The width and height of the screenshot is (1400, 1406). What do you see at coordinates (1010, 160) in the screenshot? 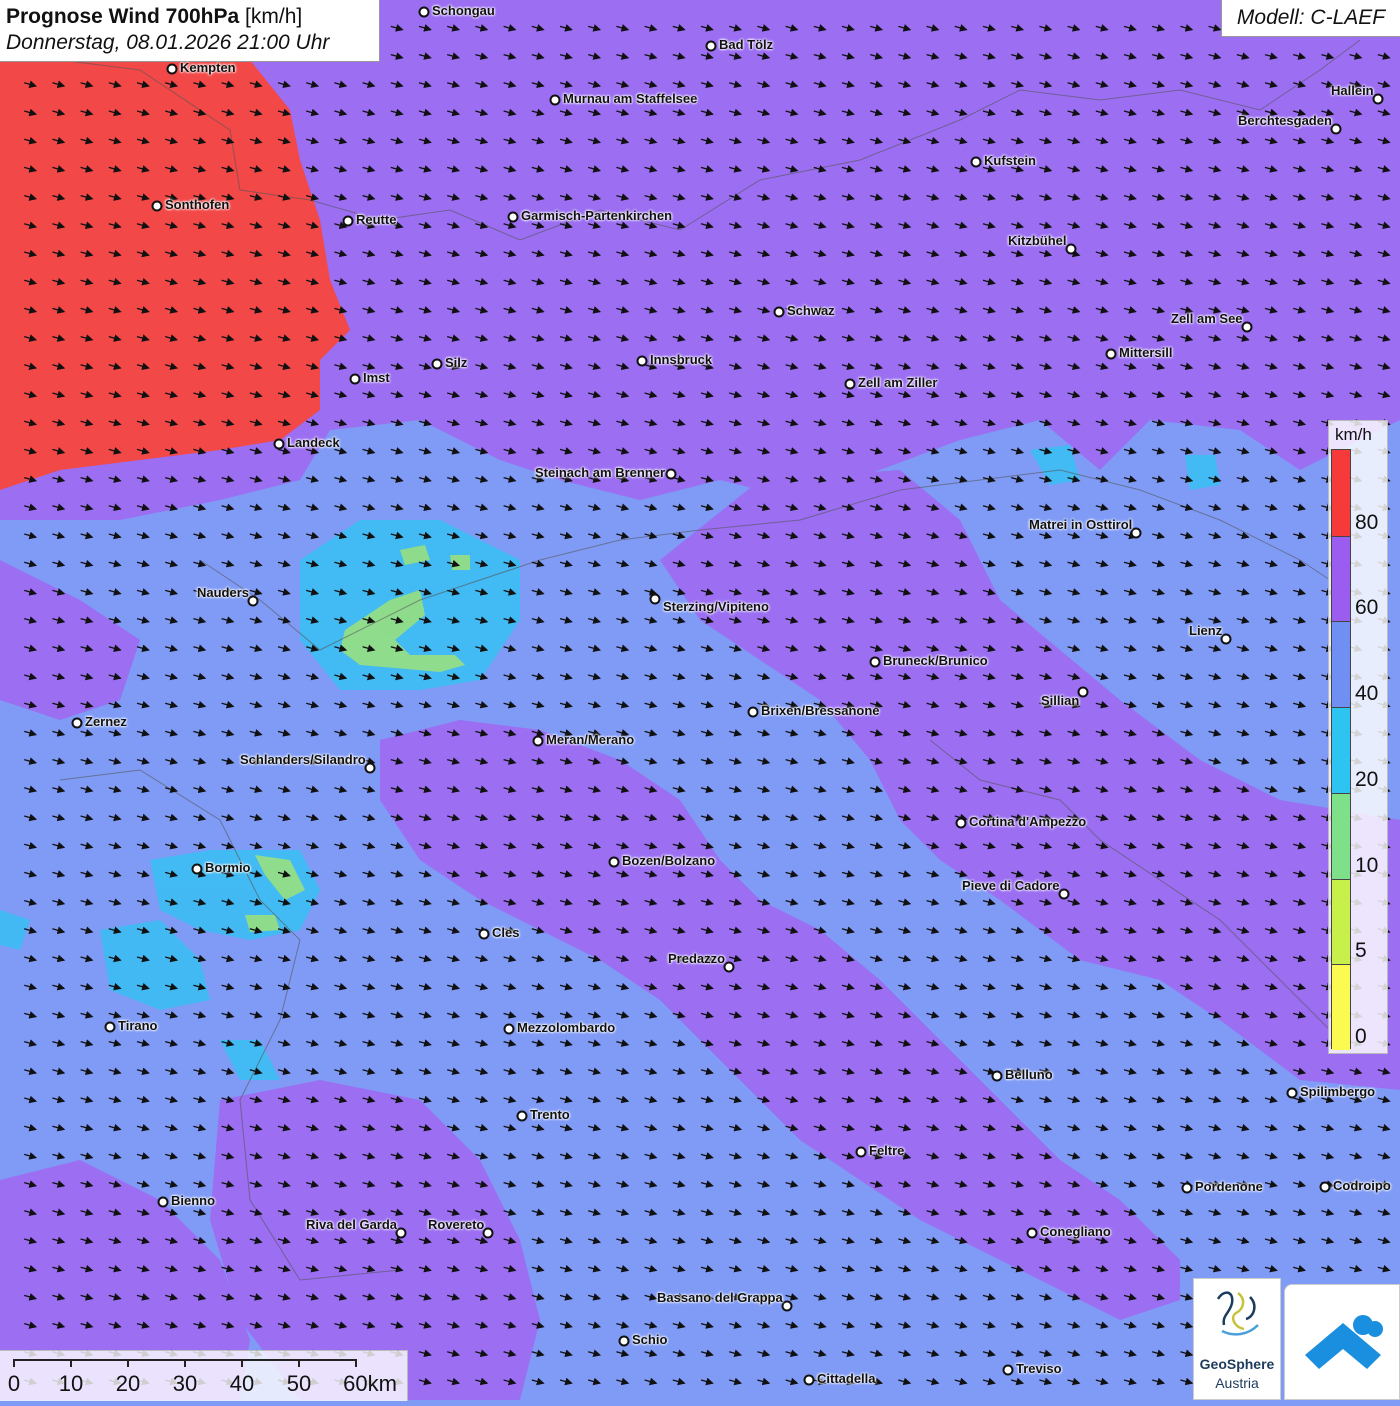
I see `city-label: Kufstein` at bounding box center [1010, 160].